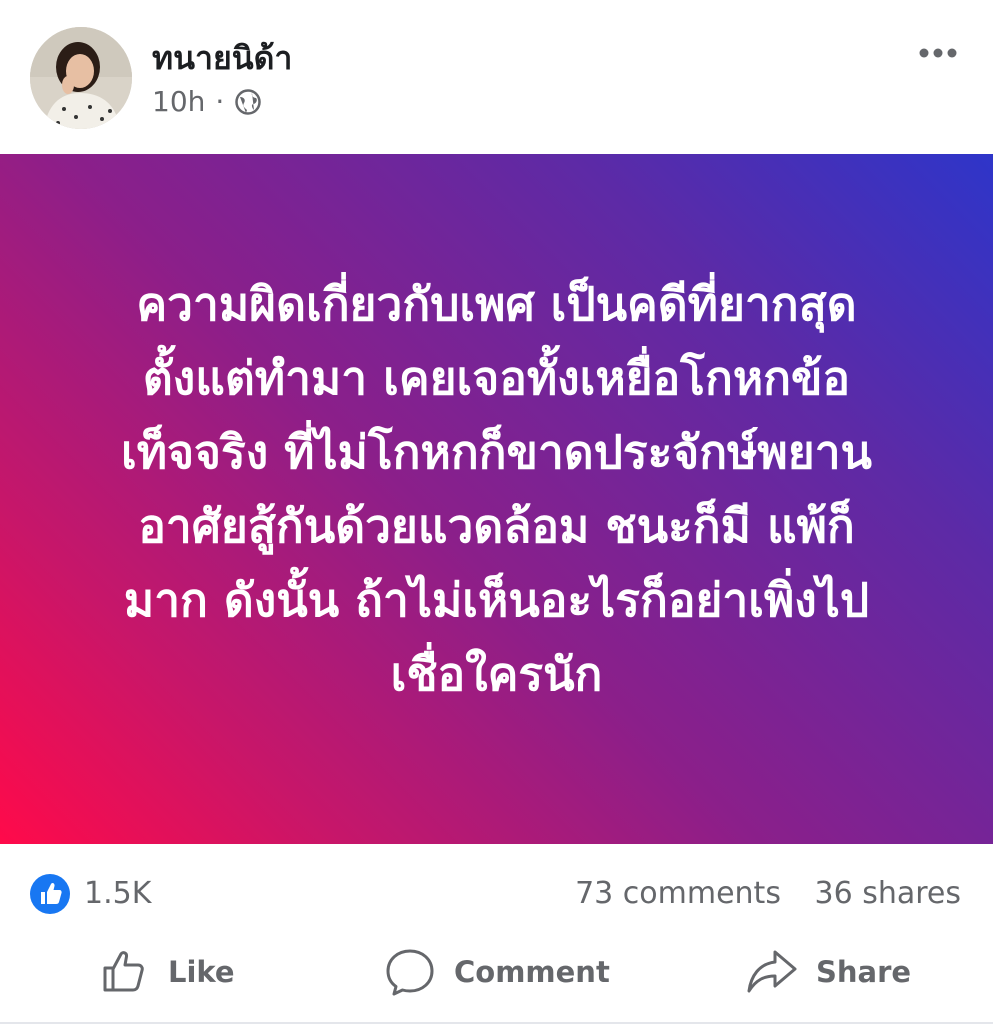 The width and height of the screenshot is (993, 1024). I want to click on post-text-line: เท็จจริง ที่ไม่โกหกก็ขาดประจักษ์พยาน, so click(496, 452).